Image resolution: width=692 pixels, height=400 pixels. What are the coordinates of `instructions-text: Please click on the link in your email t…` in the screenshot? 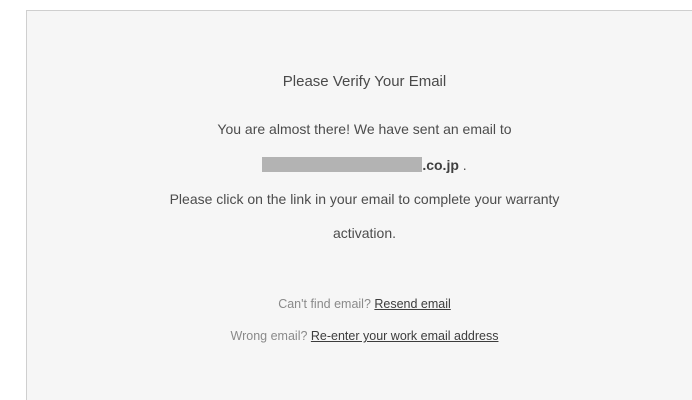 It's located at (364, 199).